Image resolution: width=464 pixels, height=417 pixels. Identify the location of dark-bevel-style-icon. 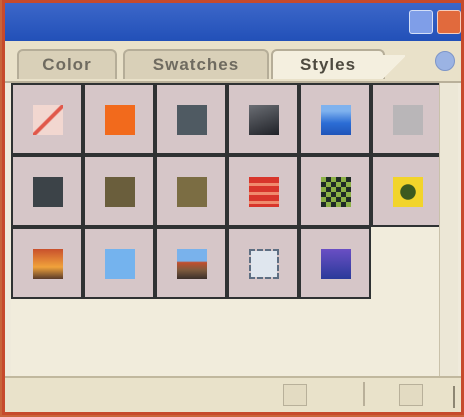
(264, 120).